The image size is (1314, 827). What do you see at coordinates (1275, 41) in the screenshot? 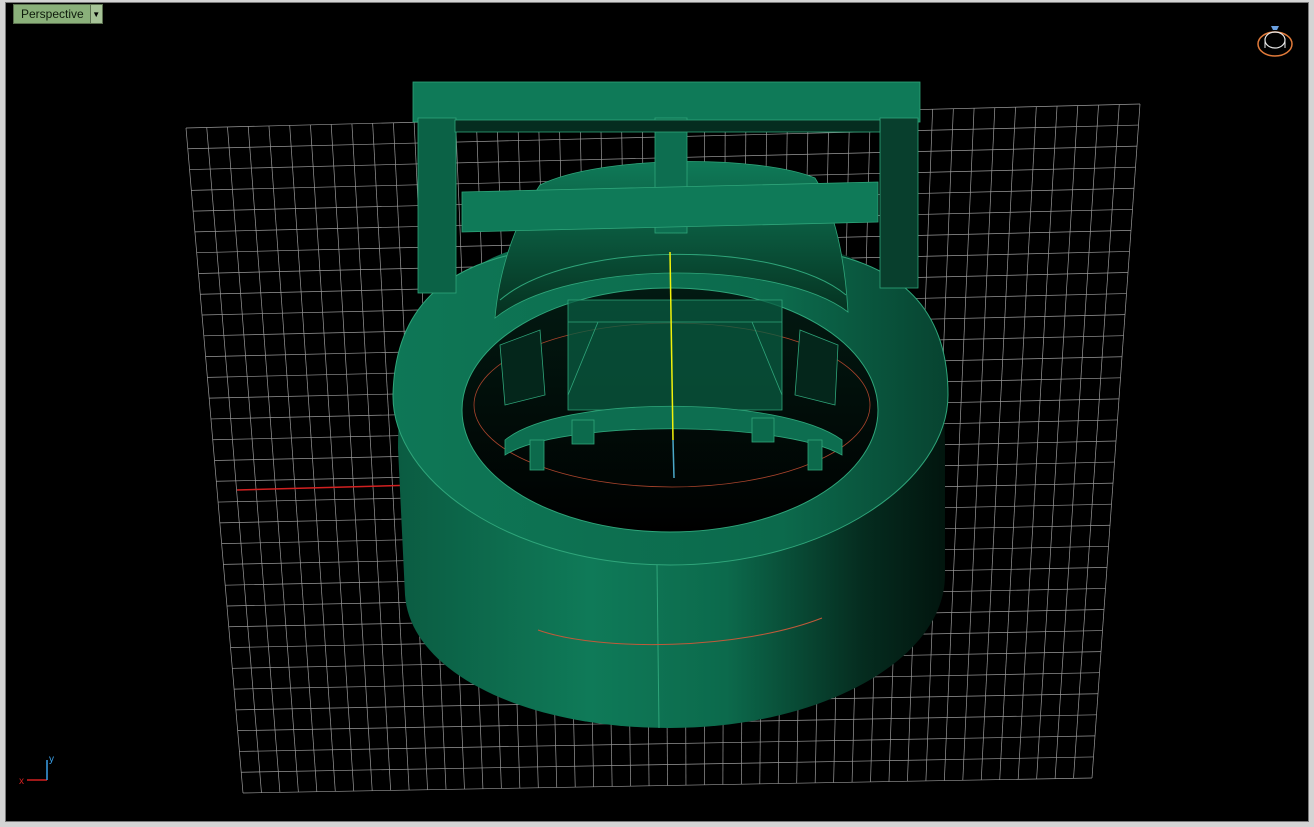
I see `viewcube-icon` at bounding box center [1275, 41].